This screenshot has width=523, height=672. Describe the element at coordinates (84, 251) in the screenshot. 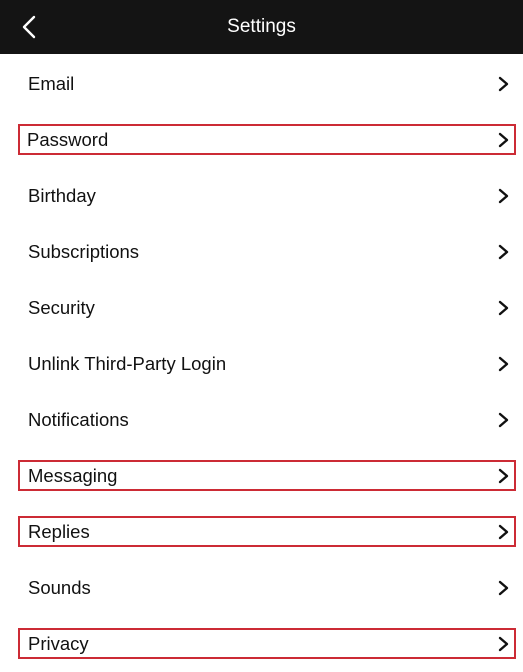

I see `settings-item-label: Subscriptions` at that location.